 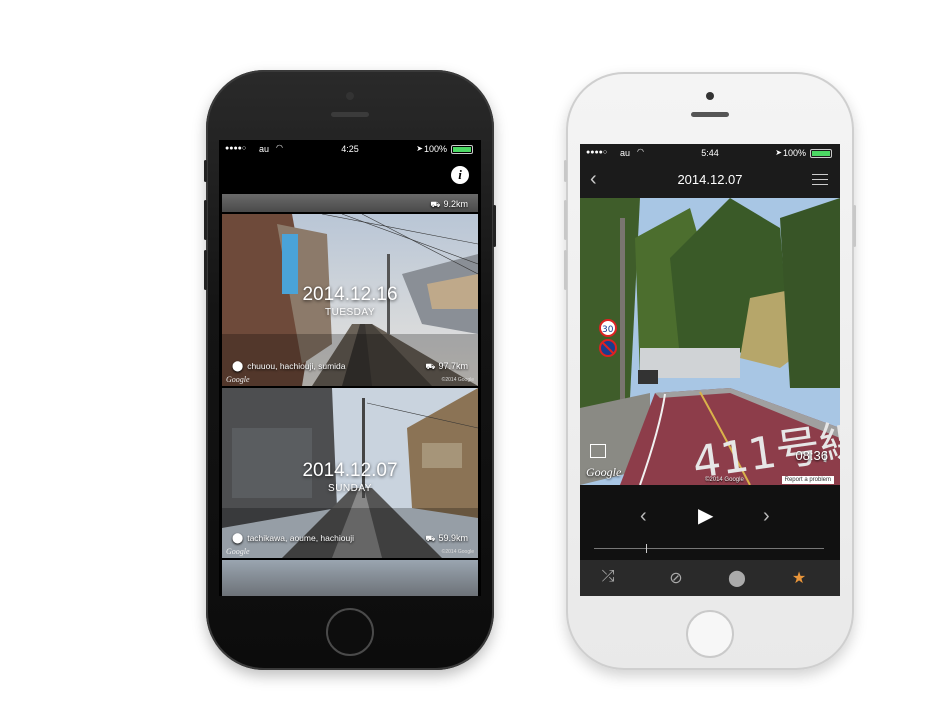 I want to click on previous-chevron-icon: ‹, so click(x=643, y=516).